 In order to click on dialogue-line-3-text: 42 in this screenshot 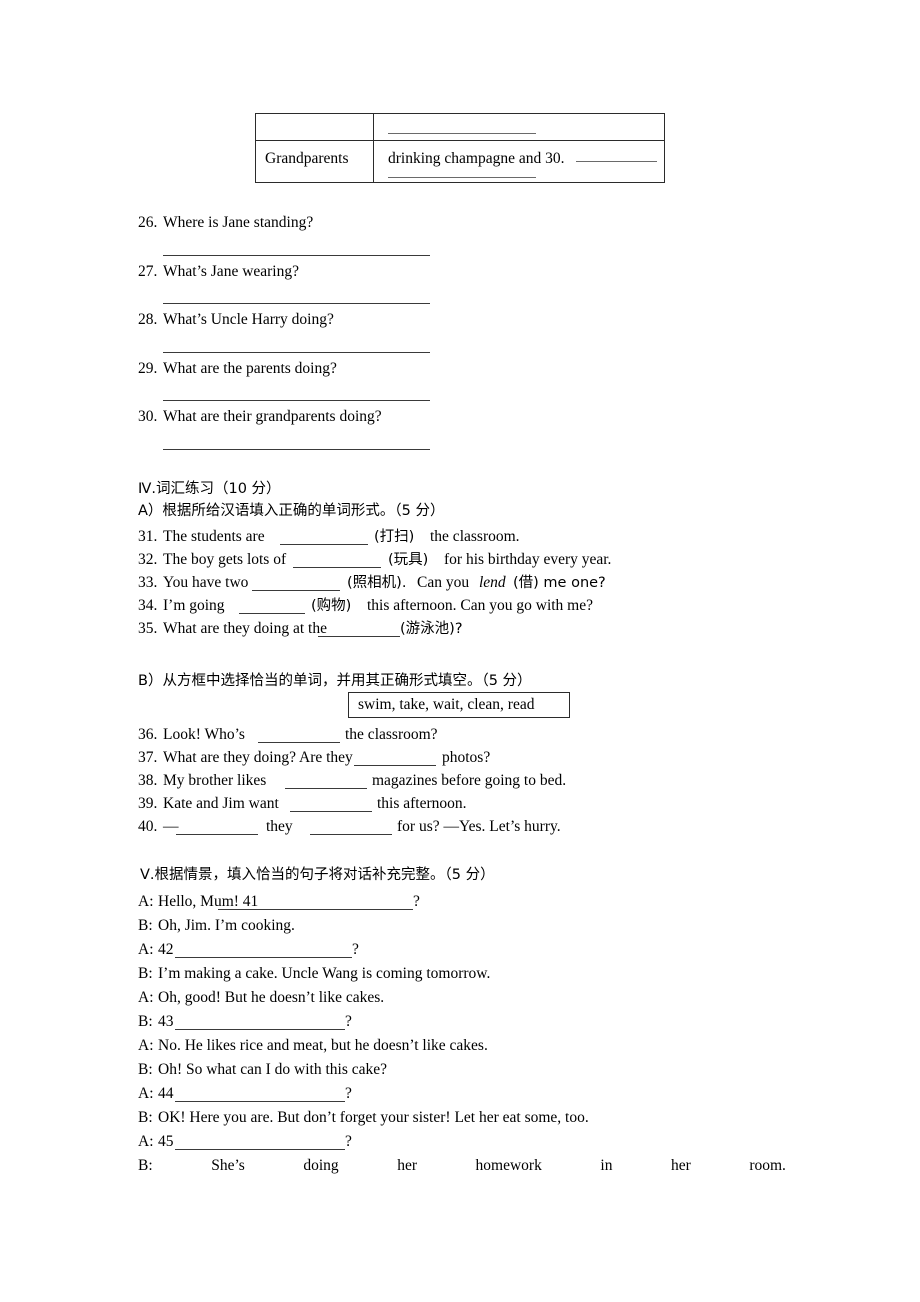, I will do `click(166, 949)`.